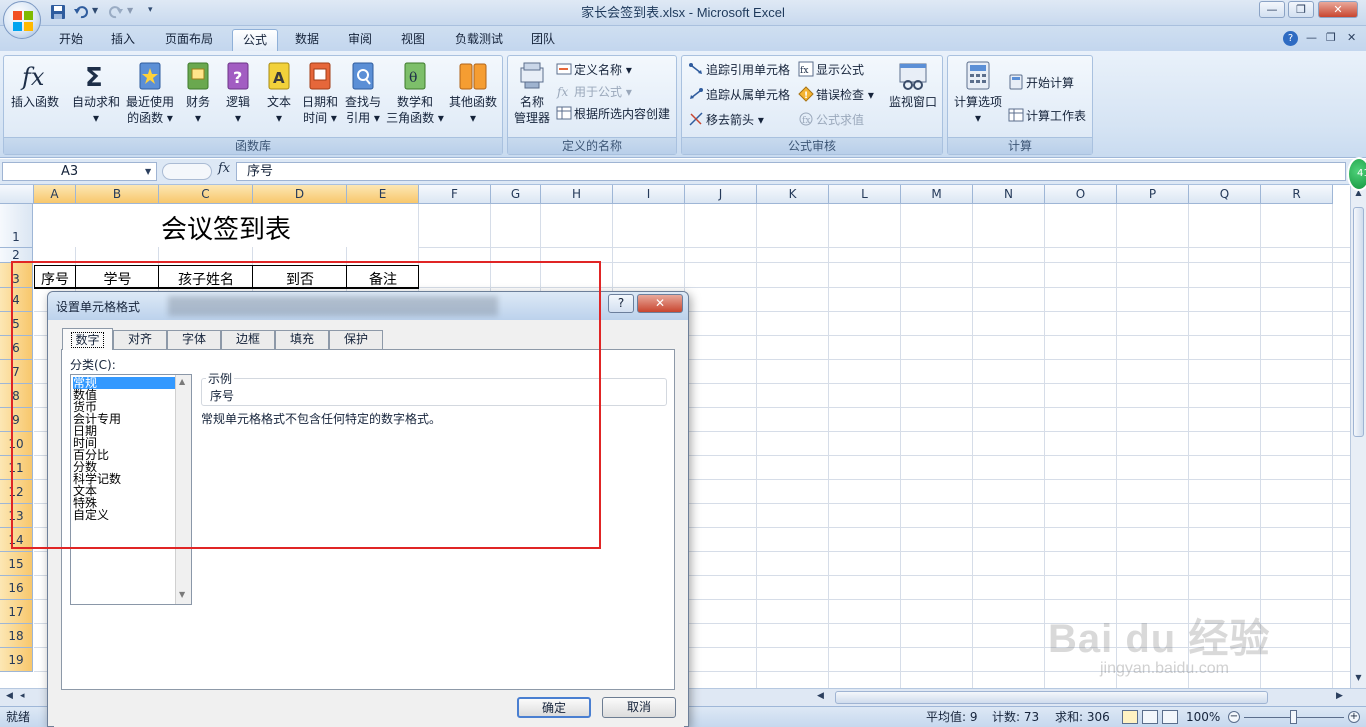 Image resolution: width=1366 pixels, height=727 pixels. What do you see at coordinates (1338, 9) in the screenshot?
I see `close-button: ✕` at bounding box center [1338, 9].